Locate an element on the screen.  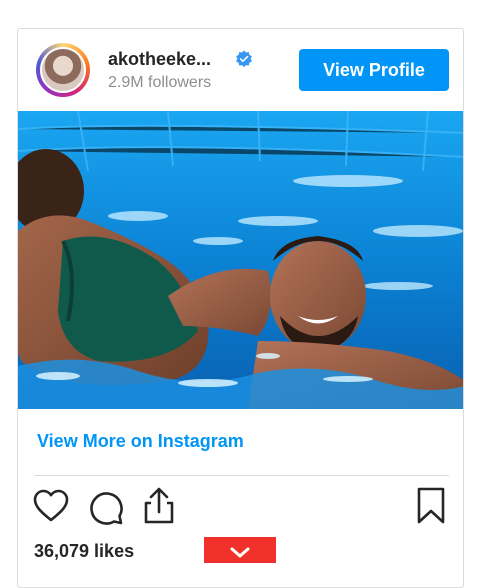
comment-icon is located at coordinates (106, 507).